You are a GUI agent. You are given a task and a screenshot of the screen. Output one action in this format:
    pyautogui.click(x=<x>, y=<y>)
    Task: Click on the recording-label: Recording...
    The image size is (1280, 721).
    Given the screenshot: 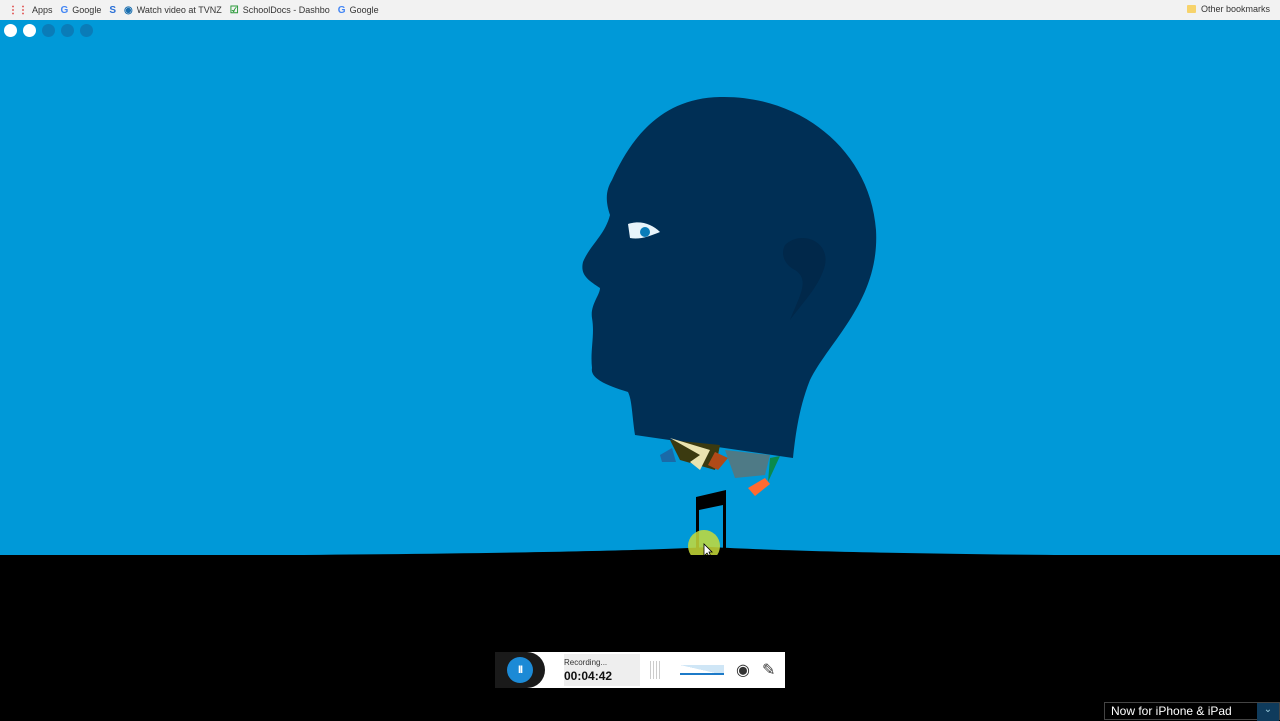 What is the action you would take?
    pyautogui.click(x=586, y=662)
    